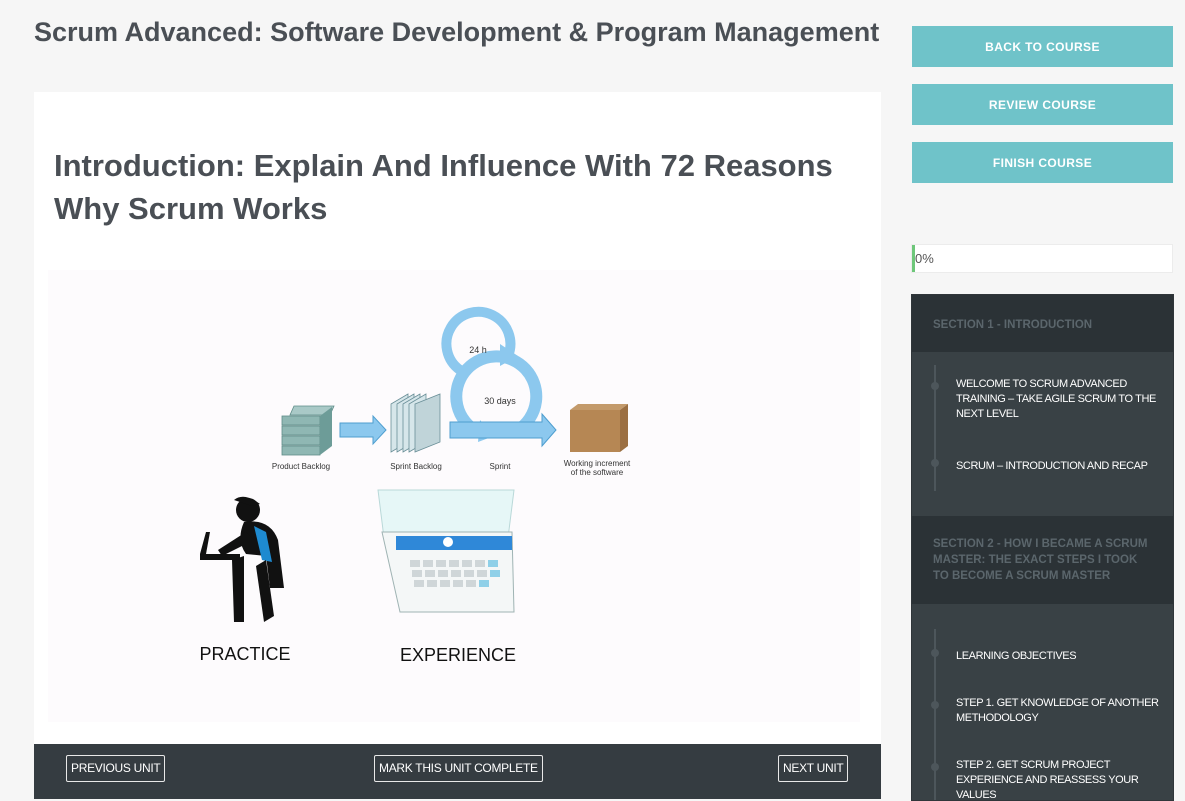  Describe the element at coordinates (363, 430) in the screenshot. I see `arrow-icon` at that location.